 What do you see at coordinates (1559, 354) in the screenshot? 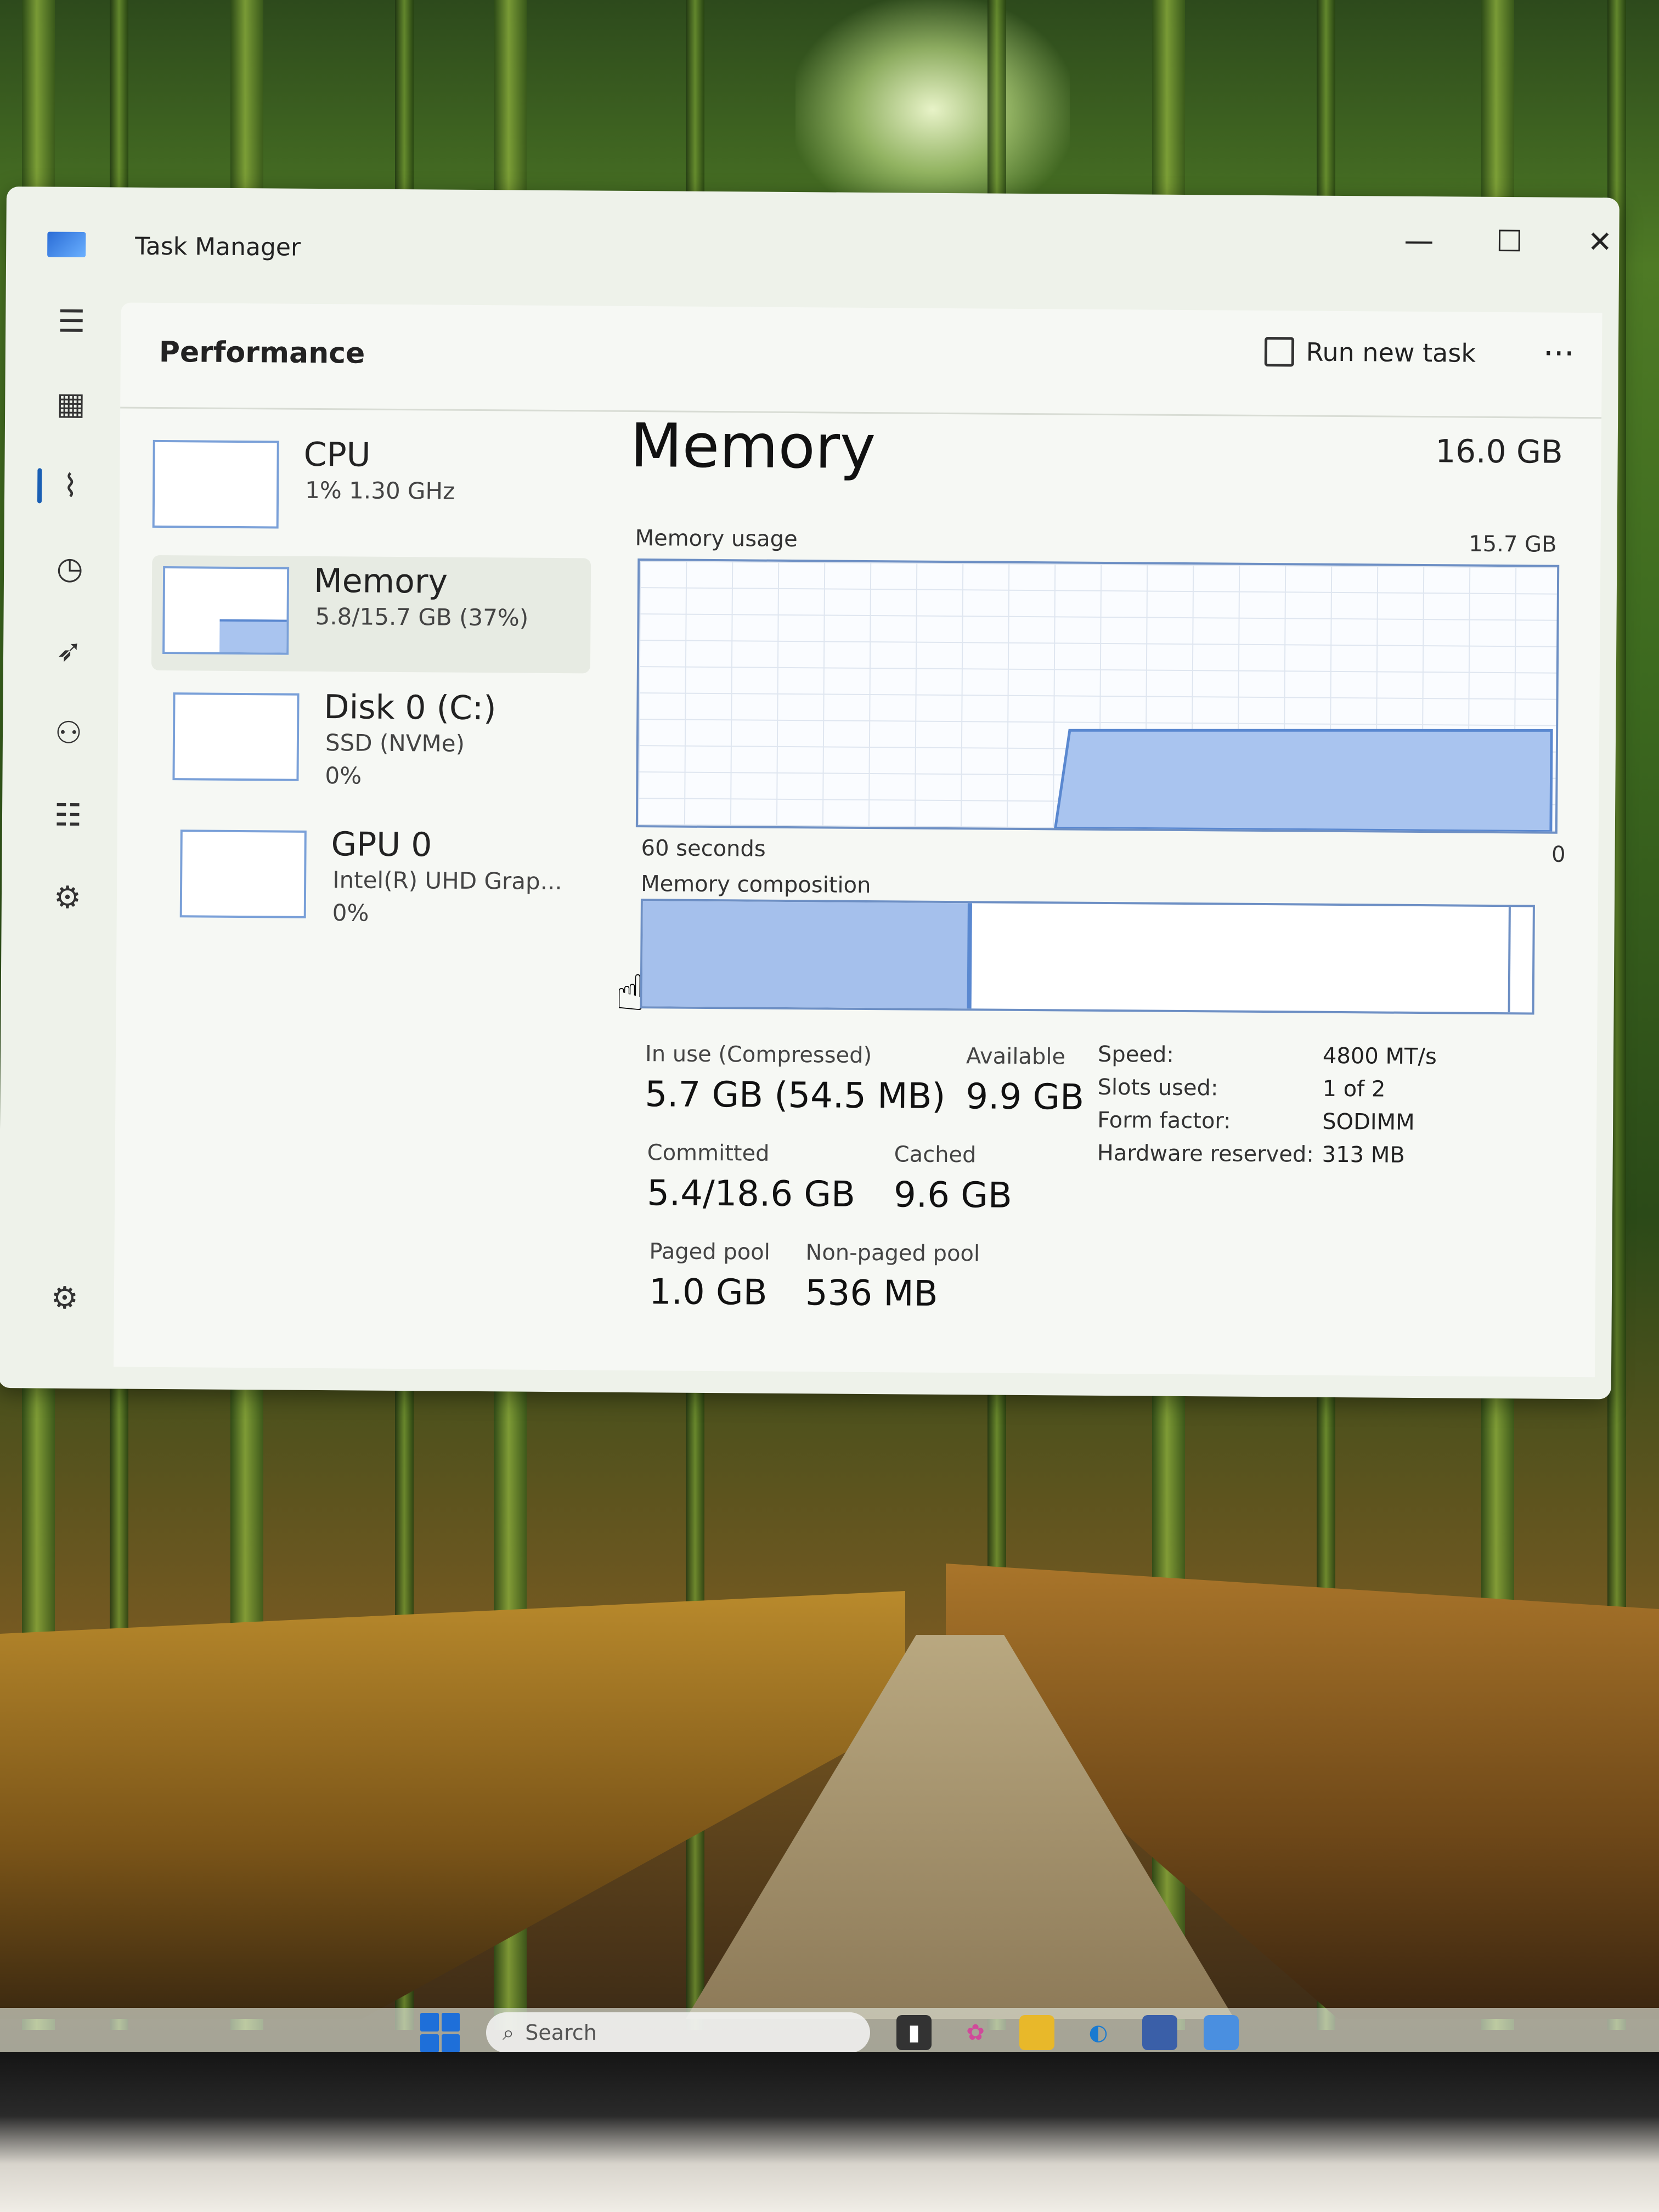
I see `more-options-button: ···` at bounding box center [1559, 354].